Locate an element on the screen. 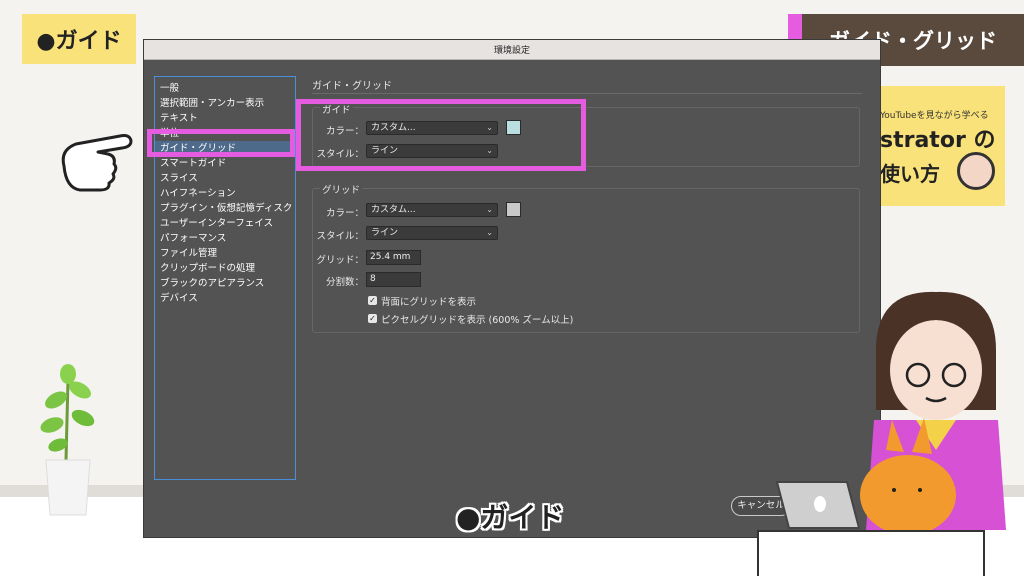 This screenshot has width=1024, height=576. desk is located at coordinates (871, 553).